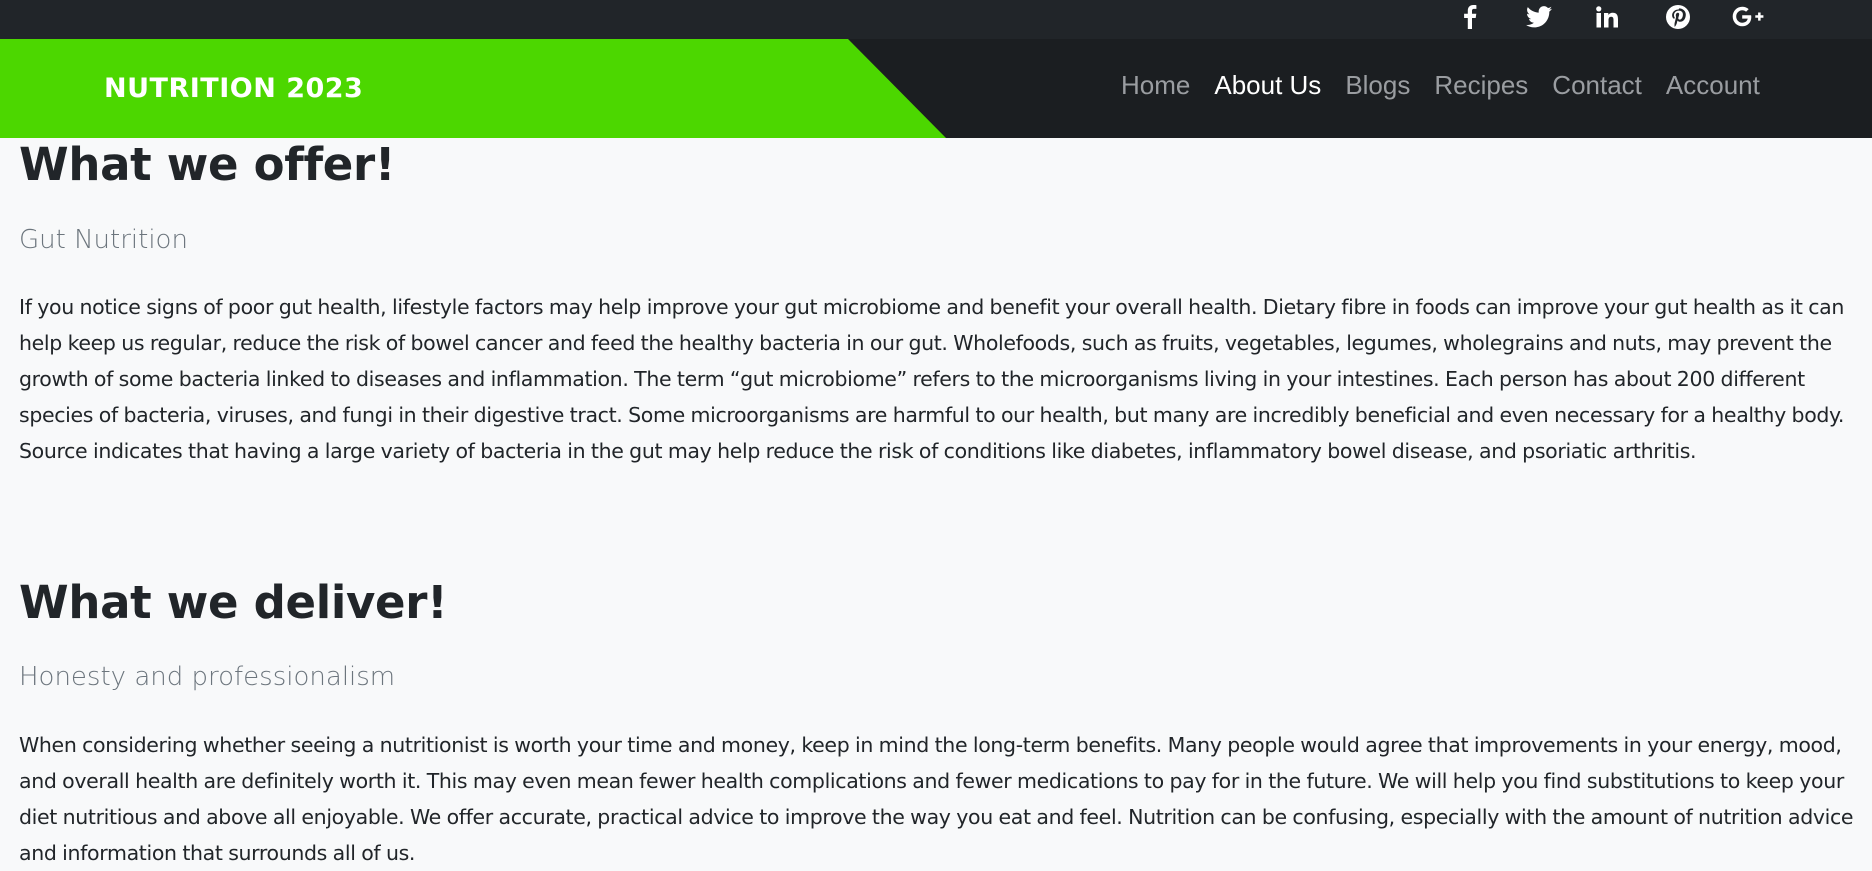  I want to click on linkedin-icon, so click(1607, 17).